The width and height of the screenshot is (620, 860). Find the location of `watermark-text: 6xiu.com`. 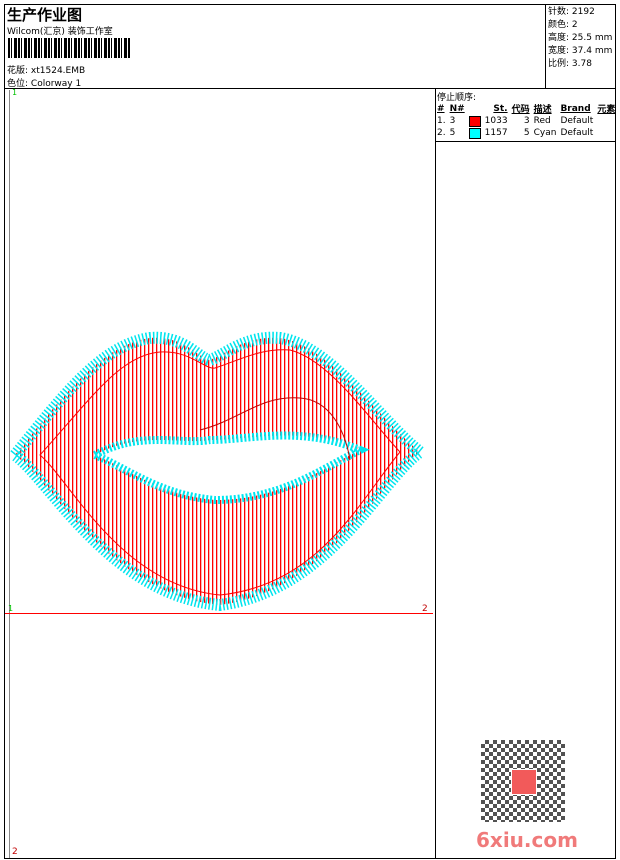

watermark-text: 6xiu.com is located at coordinates (527, 840).